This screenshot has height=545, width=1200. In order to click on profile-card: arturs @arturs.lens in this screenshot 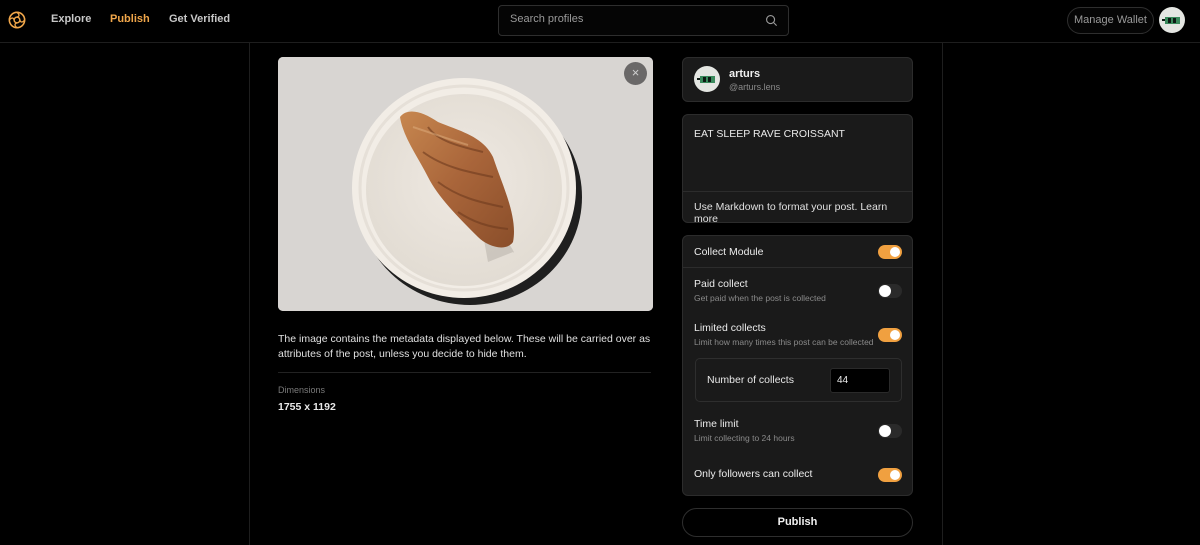, I will do `click(797, 79)`.